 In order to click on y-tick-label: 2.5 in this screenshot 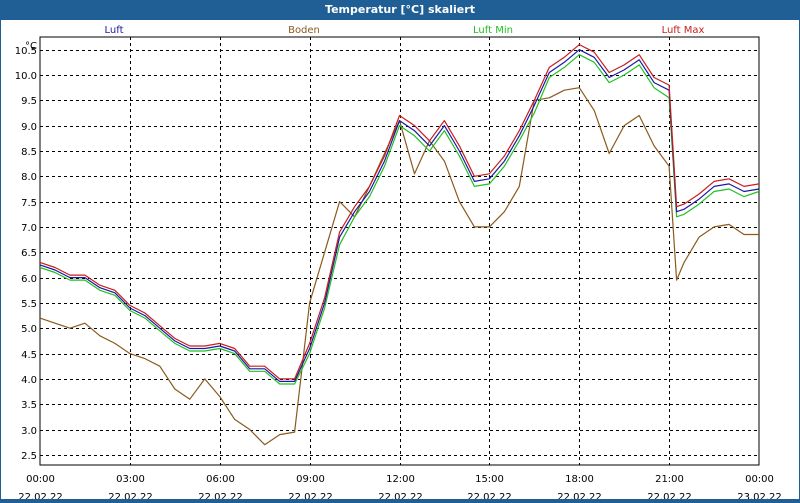, I will do `click(29, 456)`.